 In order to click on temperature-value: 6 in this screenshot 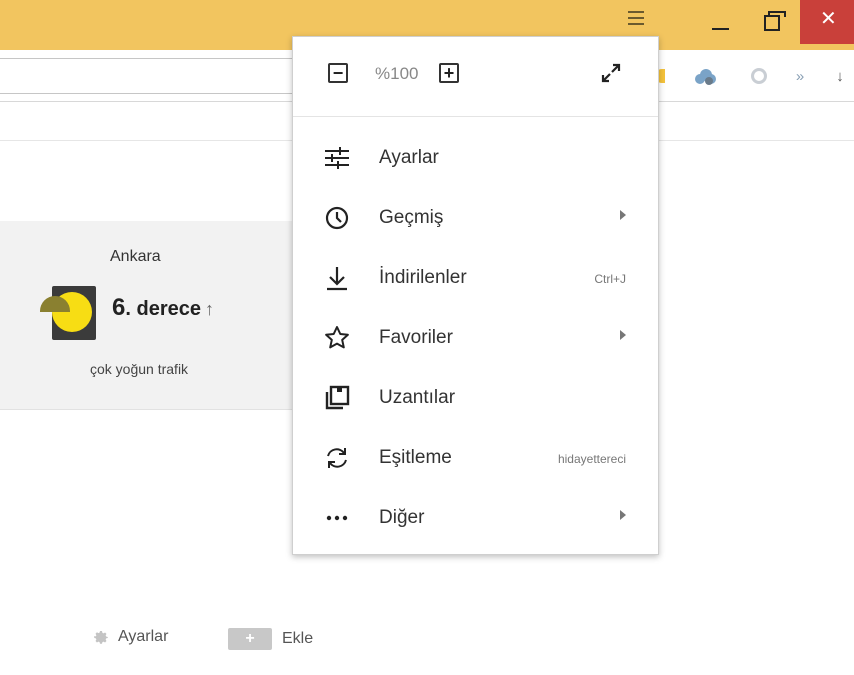, I will do `click(119, 307)`.